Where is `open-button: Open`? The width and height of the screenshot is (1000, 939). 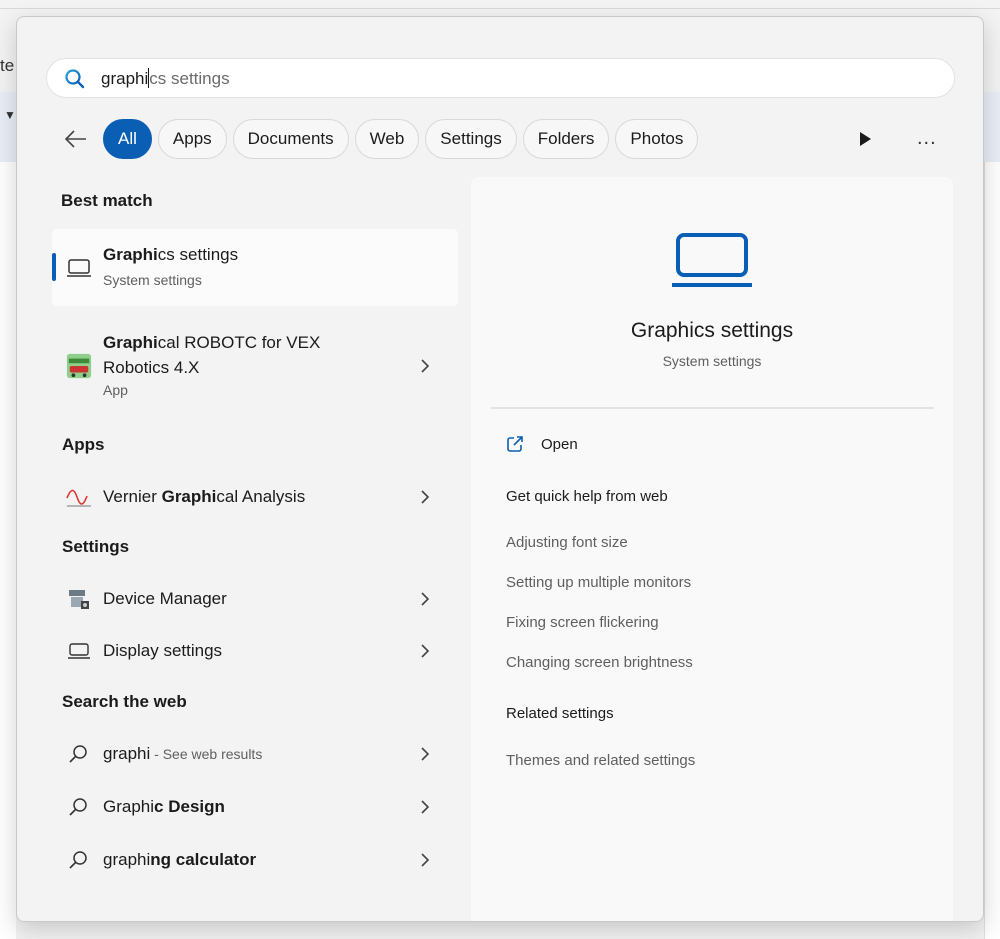 open-button: Open is located at coordinates (542, 444).